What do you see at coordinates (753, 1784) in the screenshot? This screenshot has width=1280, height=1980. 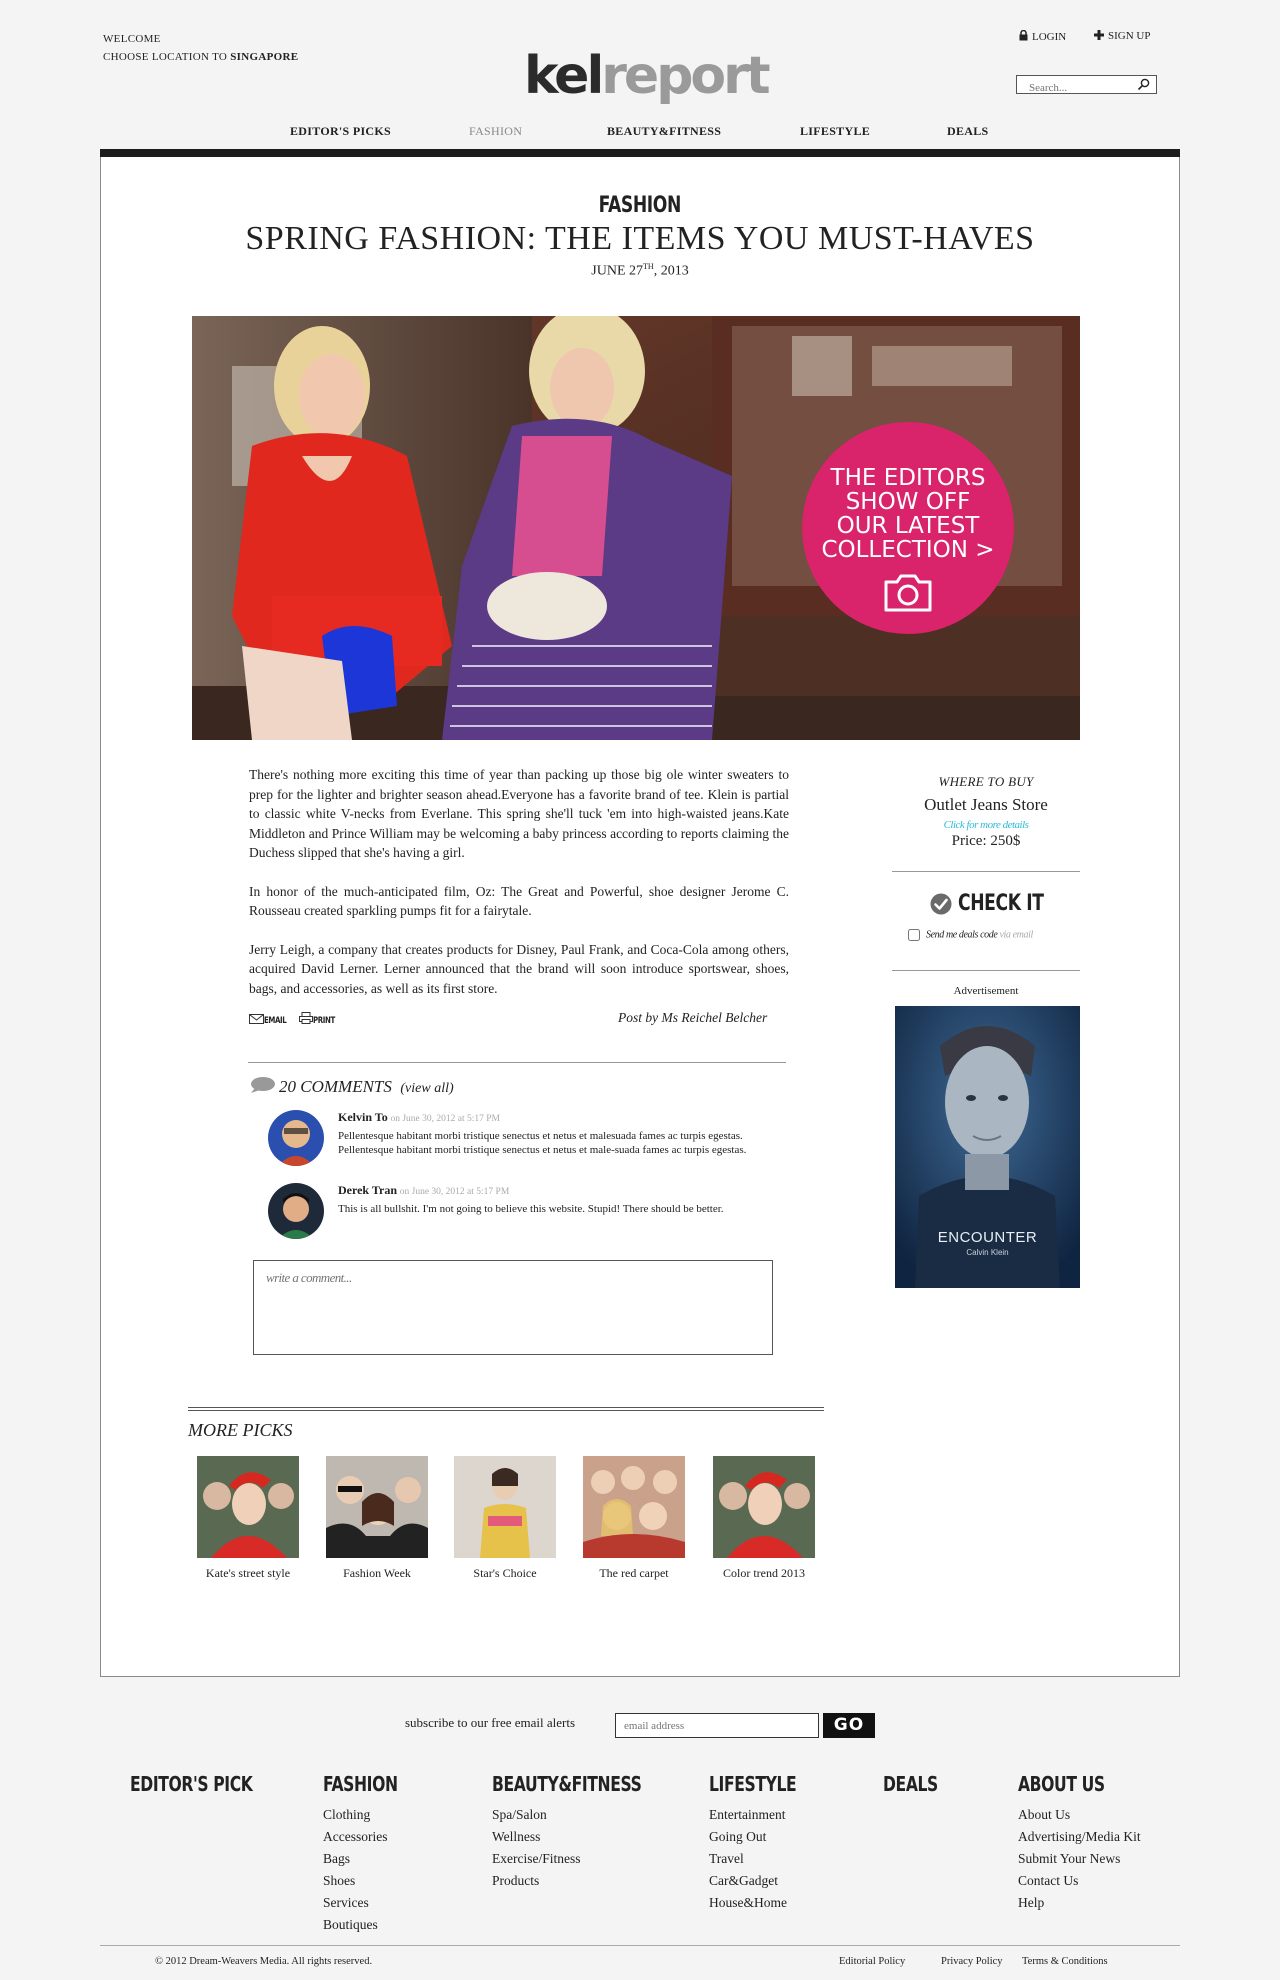 I see `footer-heading: LIFESTYLE` at bounding box center [753, 1784].